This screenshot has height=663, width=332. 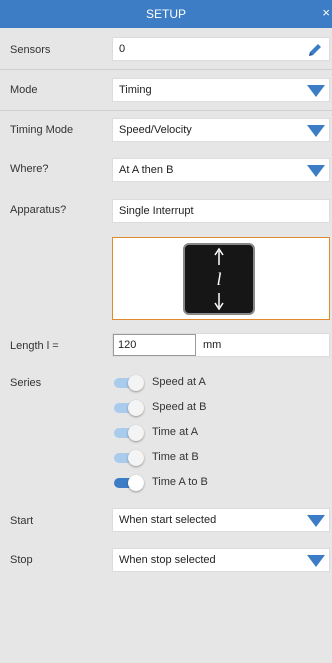 What do you see at coordinates (175, 432) in the screenshot?
I see `series-item-label: Time at A` at bounding box center [175, 432].